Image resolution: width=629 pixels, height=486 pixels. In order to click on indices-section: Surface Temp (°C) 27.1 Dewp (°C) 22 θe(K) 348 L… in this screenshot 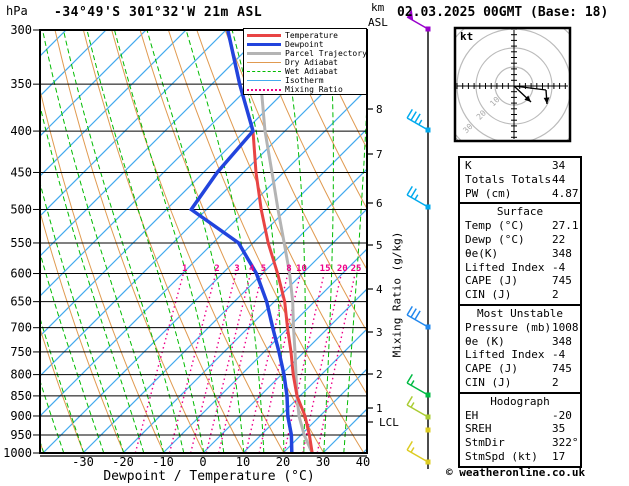, I will do `click(520, 254)`.